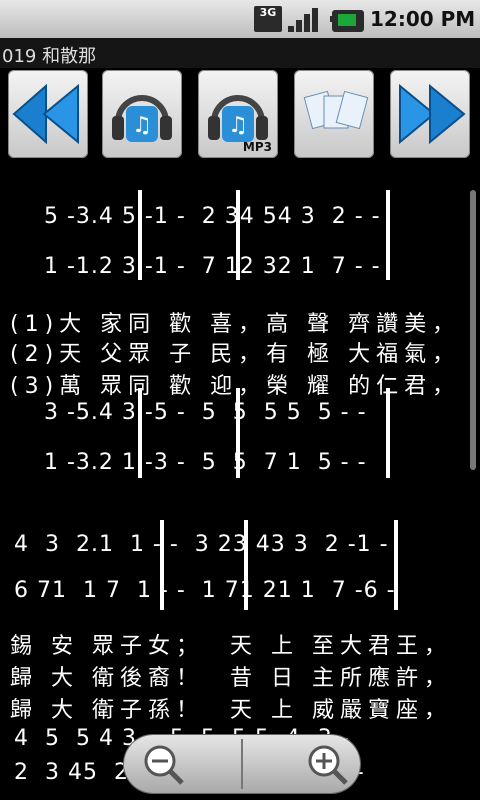  I want to click on scrollbar, so click(473, 330).